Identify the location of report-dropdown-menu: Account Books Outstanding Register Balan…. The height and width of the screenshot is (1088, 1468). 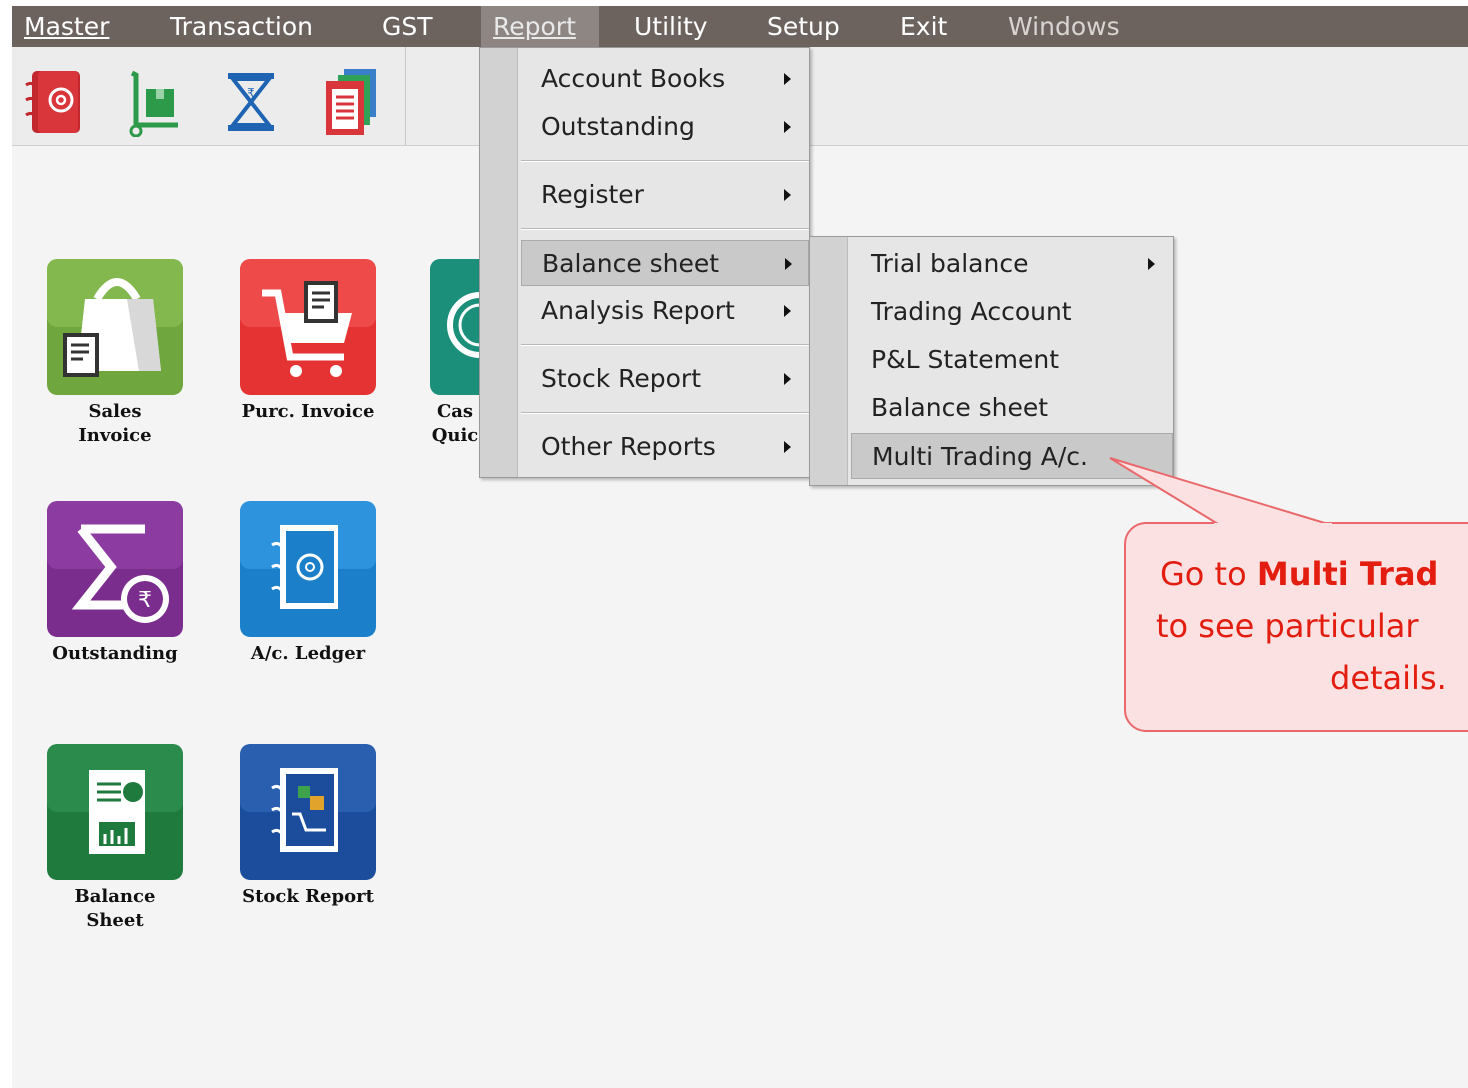
(644, 262).